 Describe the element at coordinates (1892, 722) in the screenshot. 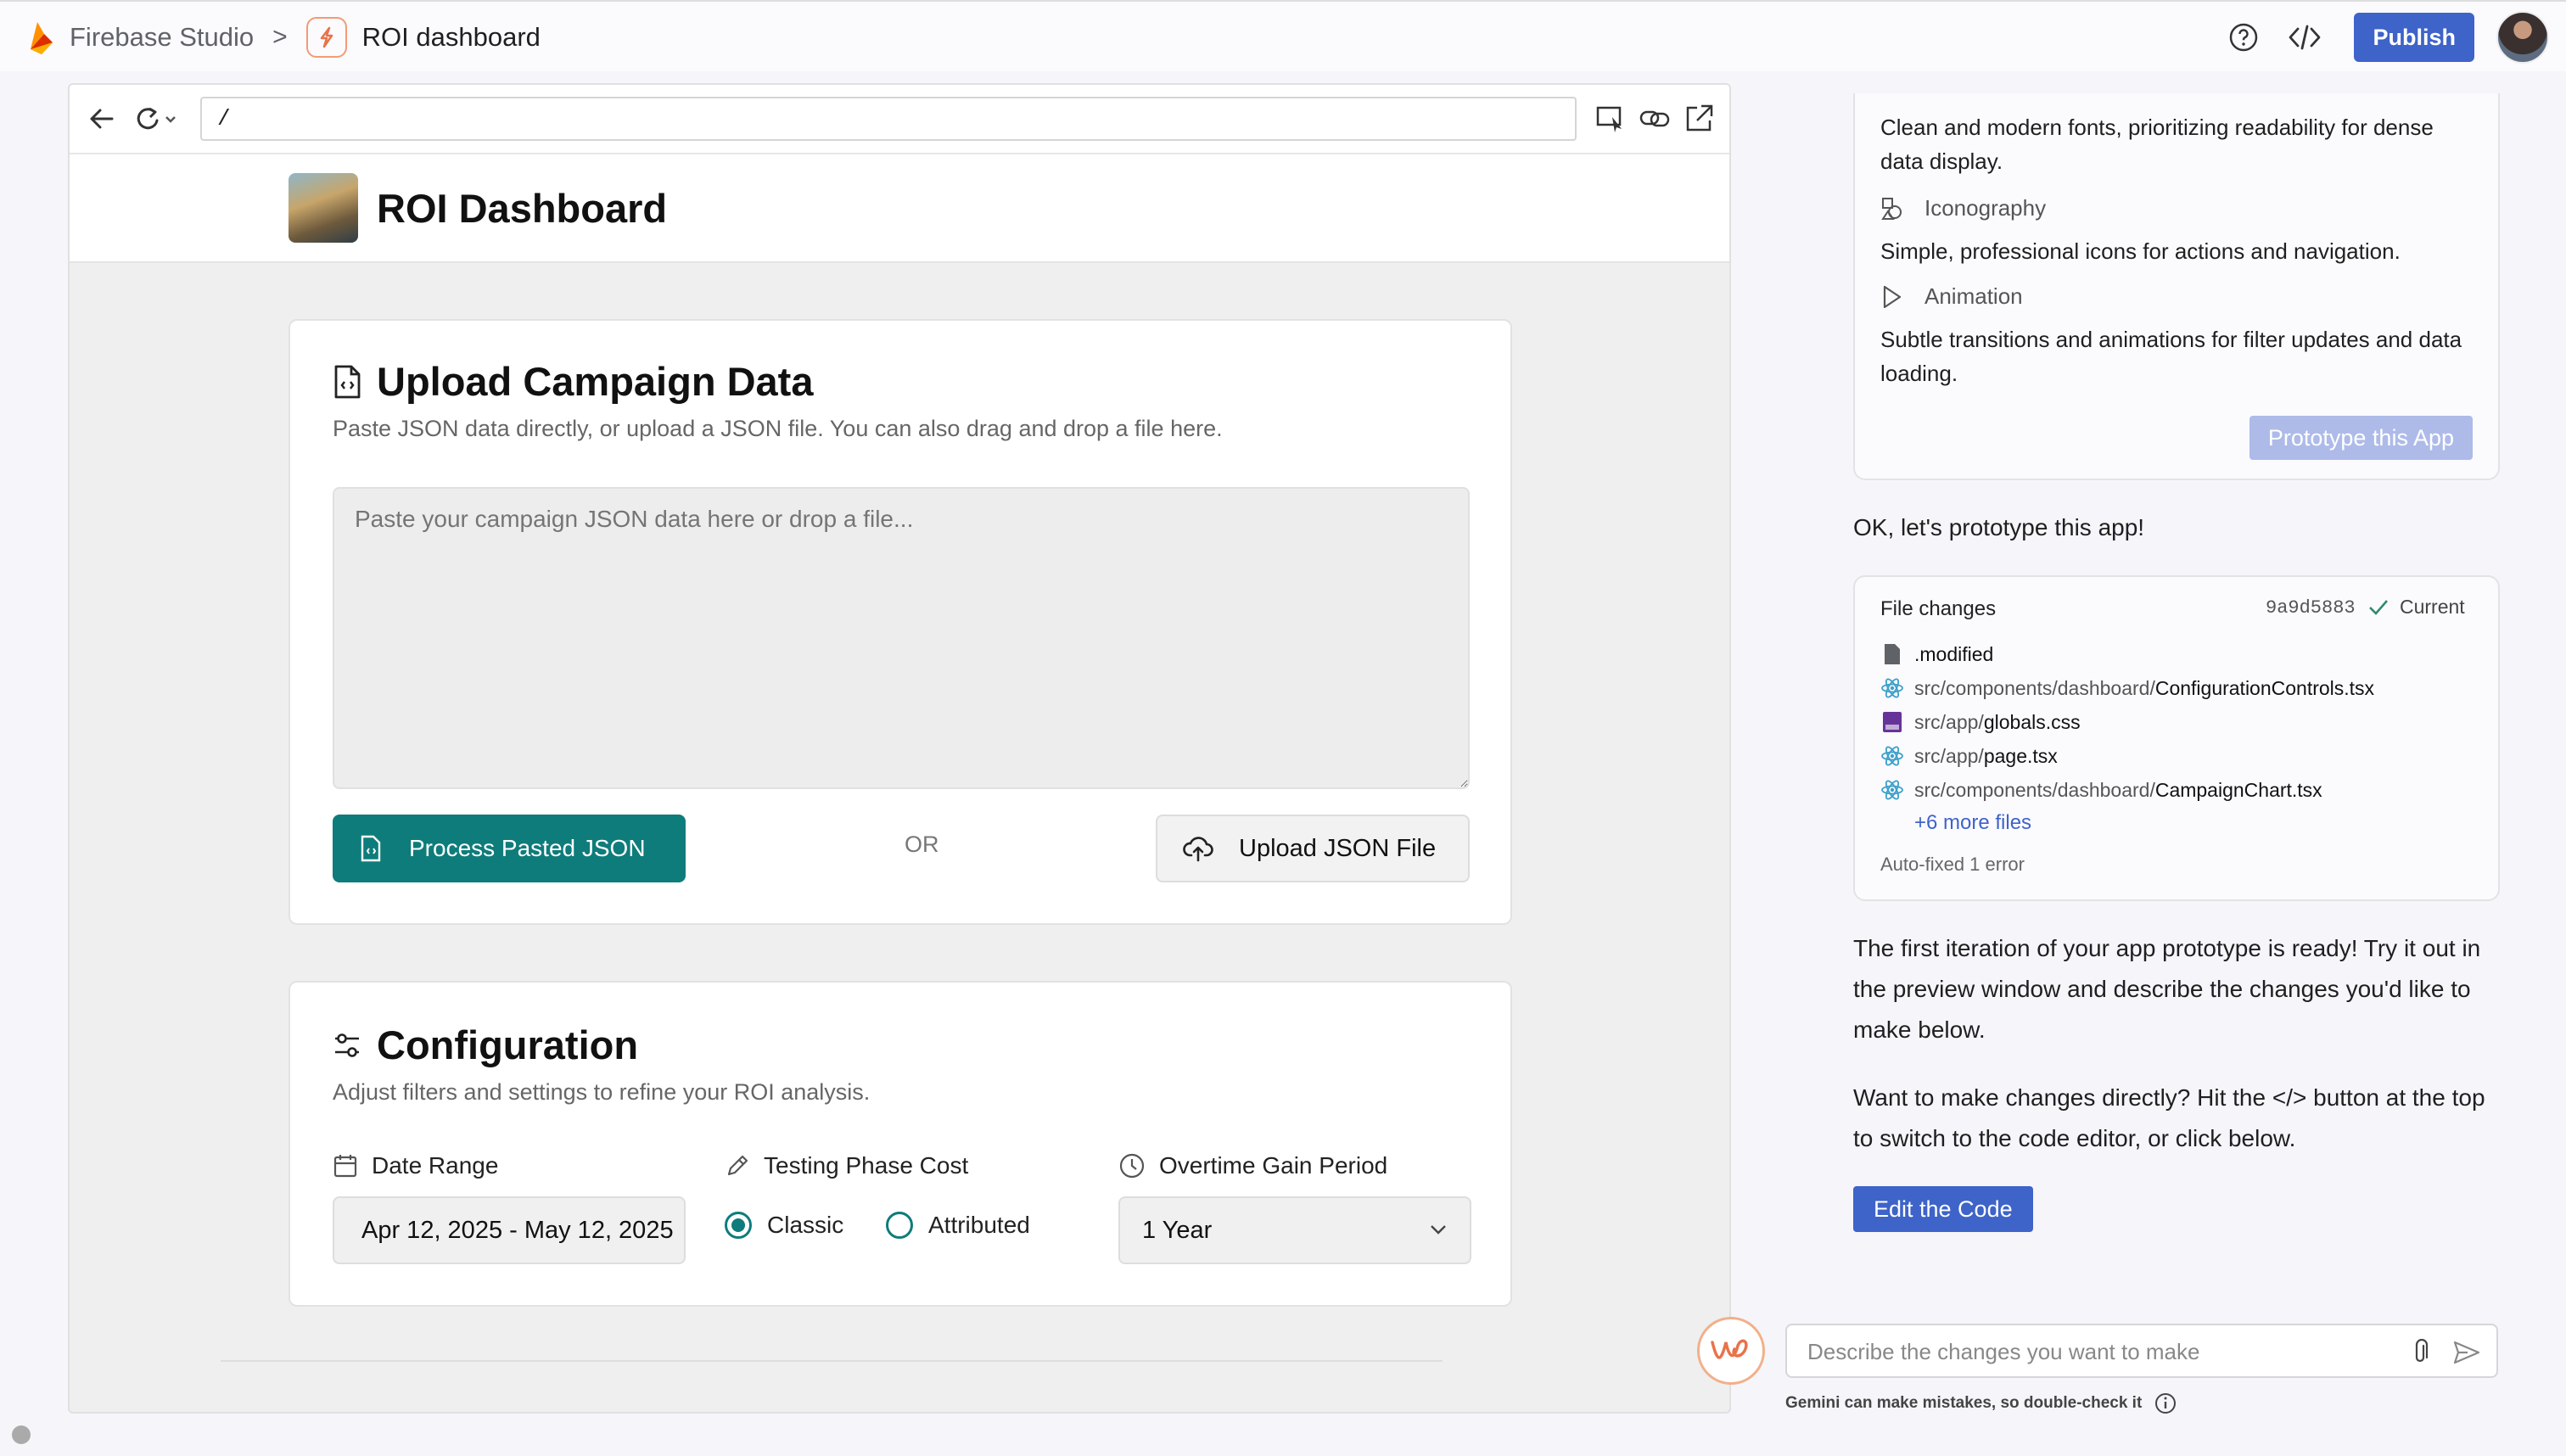

I see `css-icon` at that location.